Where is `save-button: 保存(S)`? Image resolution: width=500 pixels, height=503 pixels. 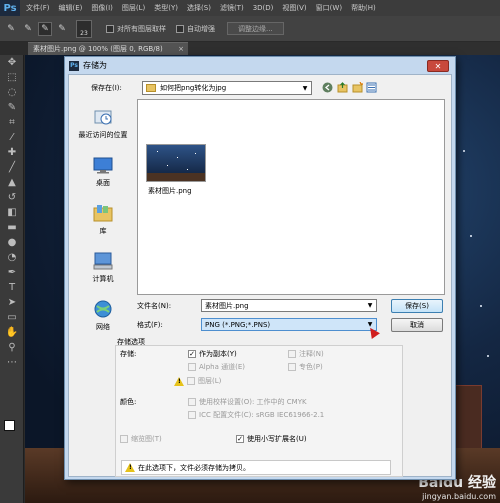
save-button: 保存(S) is located at coordinates (417, 306).